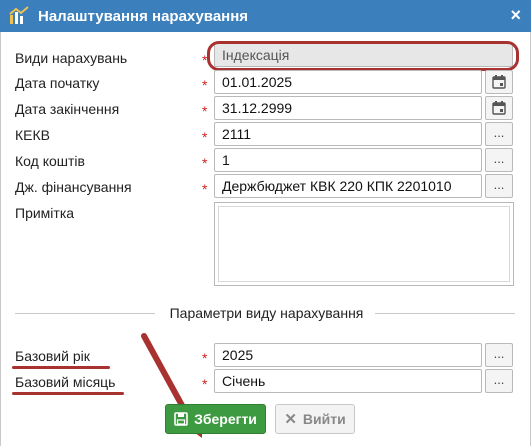 The image size is (531, 447). I want to click on dialog-titlebar: Налаштування нарахування ×, so click(265, 16).